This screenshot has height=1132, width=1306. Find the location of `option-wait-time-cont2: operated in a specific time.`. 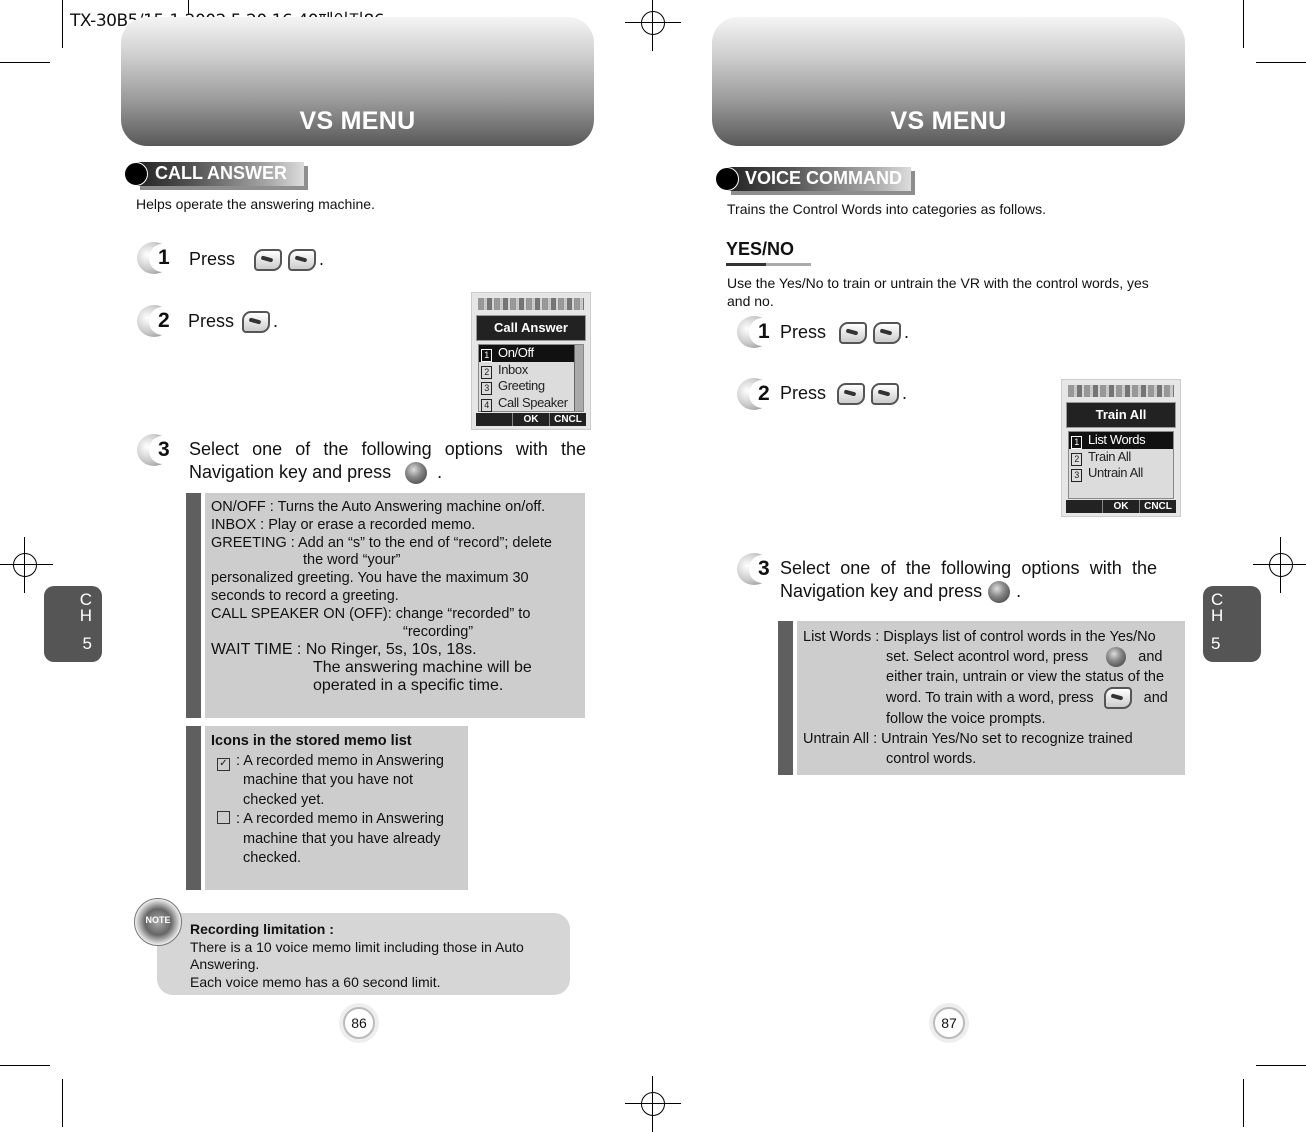

option-wait-time-cont2: operated in a specific time. is located at coordinates (408, 685).